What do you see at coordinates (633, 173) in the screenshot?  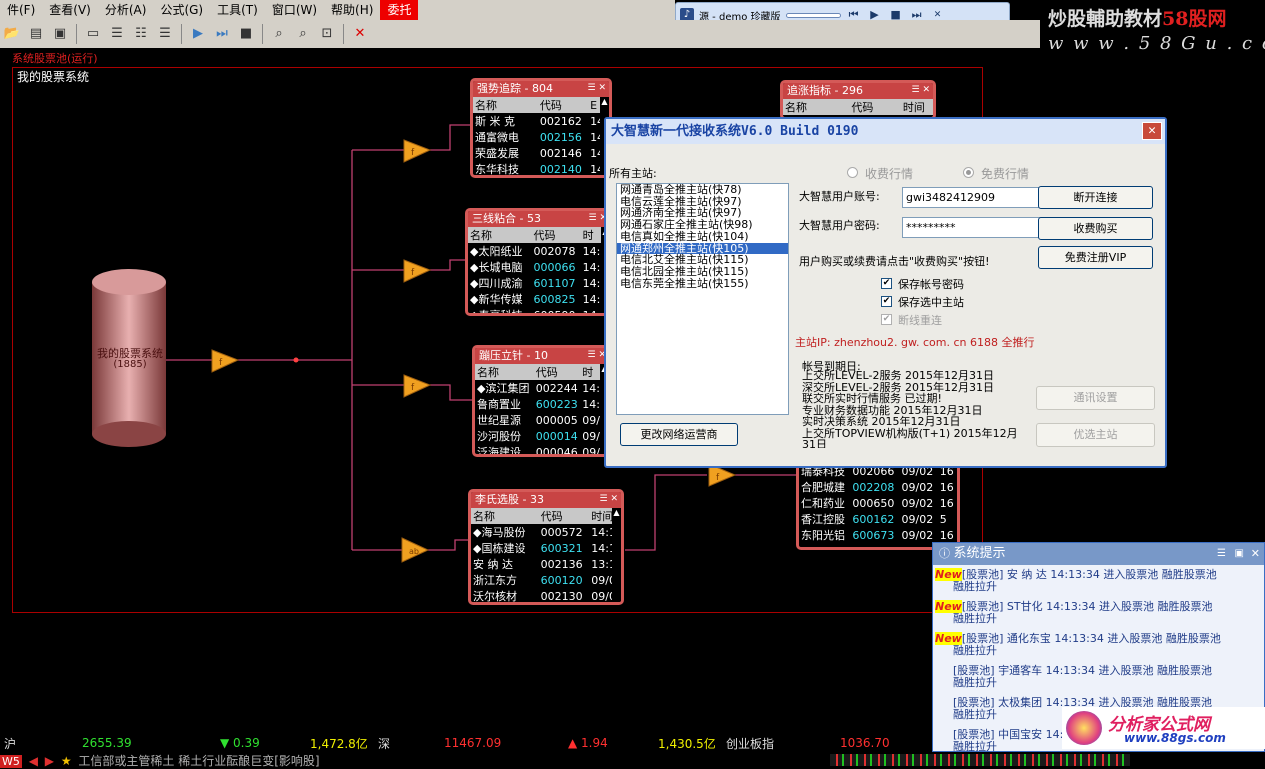 I see `hosts-label: 所有主站:` at bounding box center [633, 173].